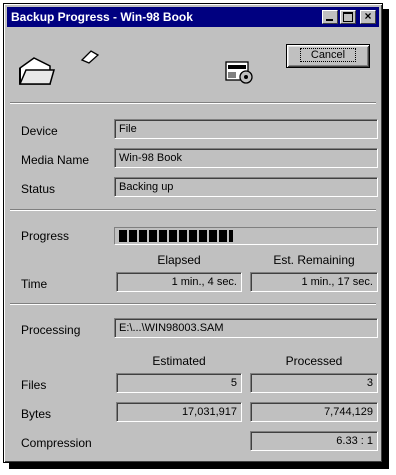 This screenshot has width=396, height=475. I want to click on media-name-field: Win-98 Book, so click(246, 158).